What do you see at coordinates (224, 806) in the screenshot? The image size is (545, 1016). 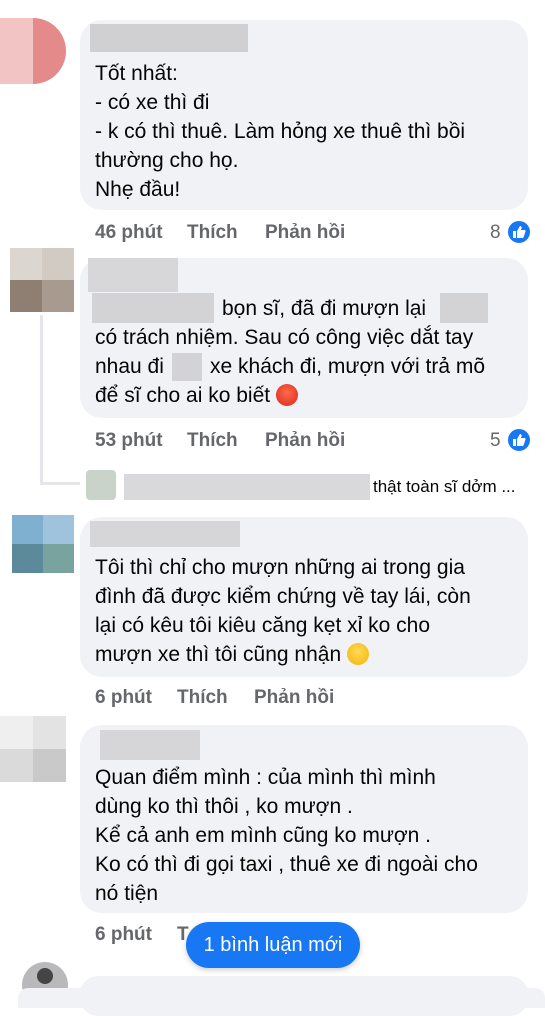 I see `comment-text-line: dùng ko thì thôi , ko mượn .` at bounding box center [224, 806].